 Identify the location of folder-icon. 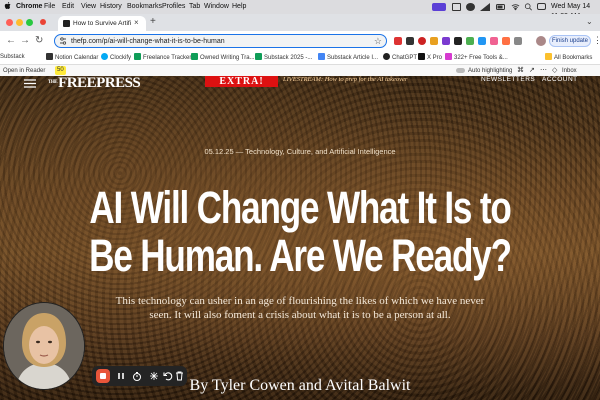
(548, 56).